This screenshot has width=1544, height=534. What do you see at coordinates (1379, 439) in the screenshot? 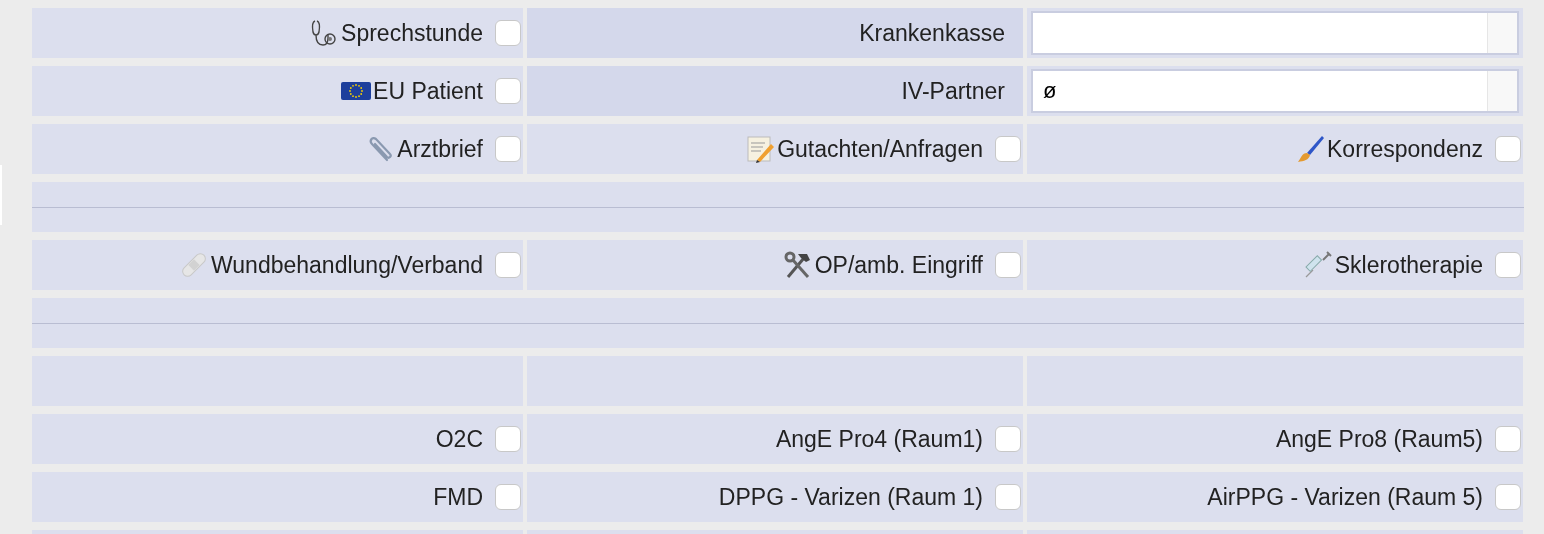
I see `checkbox-label: AngE Pro8 (Raum5)` at bounding box center [1379, 439].